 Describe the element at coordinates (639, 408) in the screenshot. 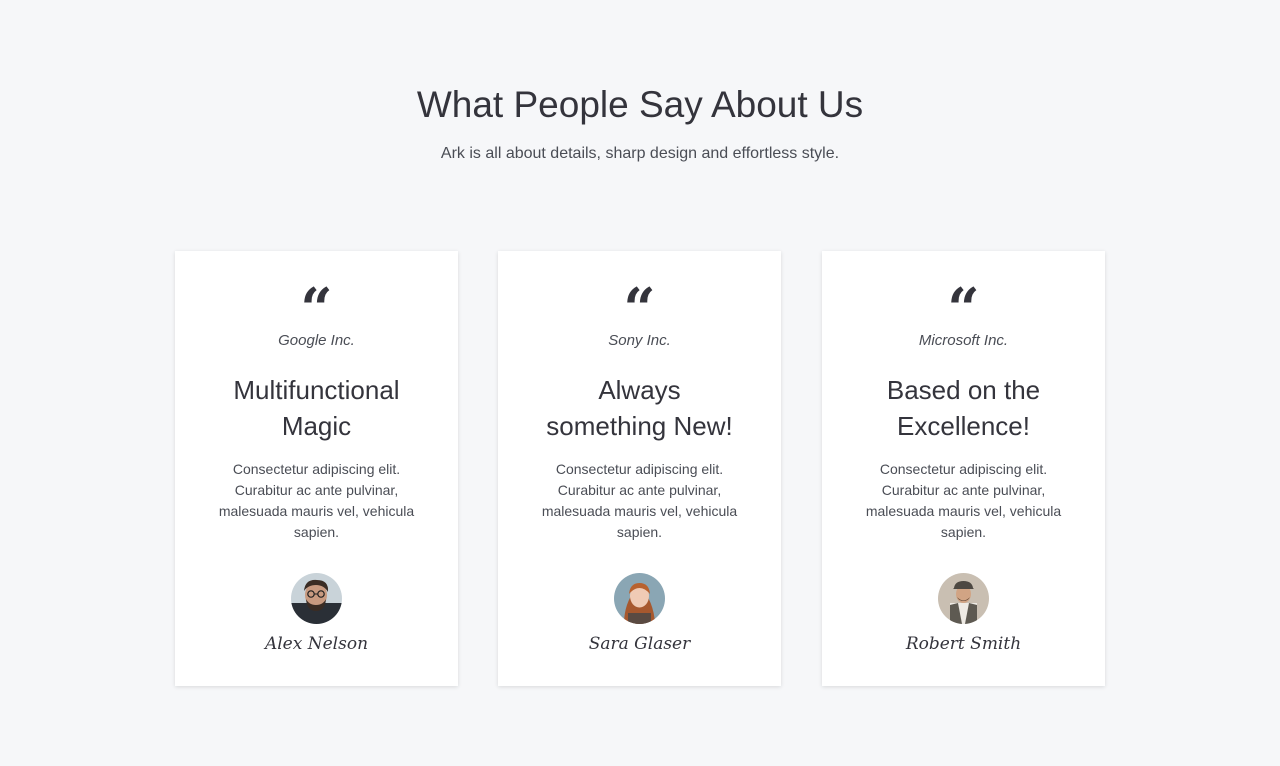

I see `testimonial-heading: Always something New!` at that location.